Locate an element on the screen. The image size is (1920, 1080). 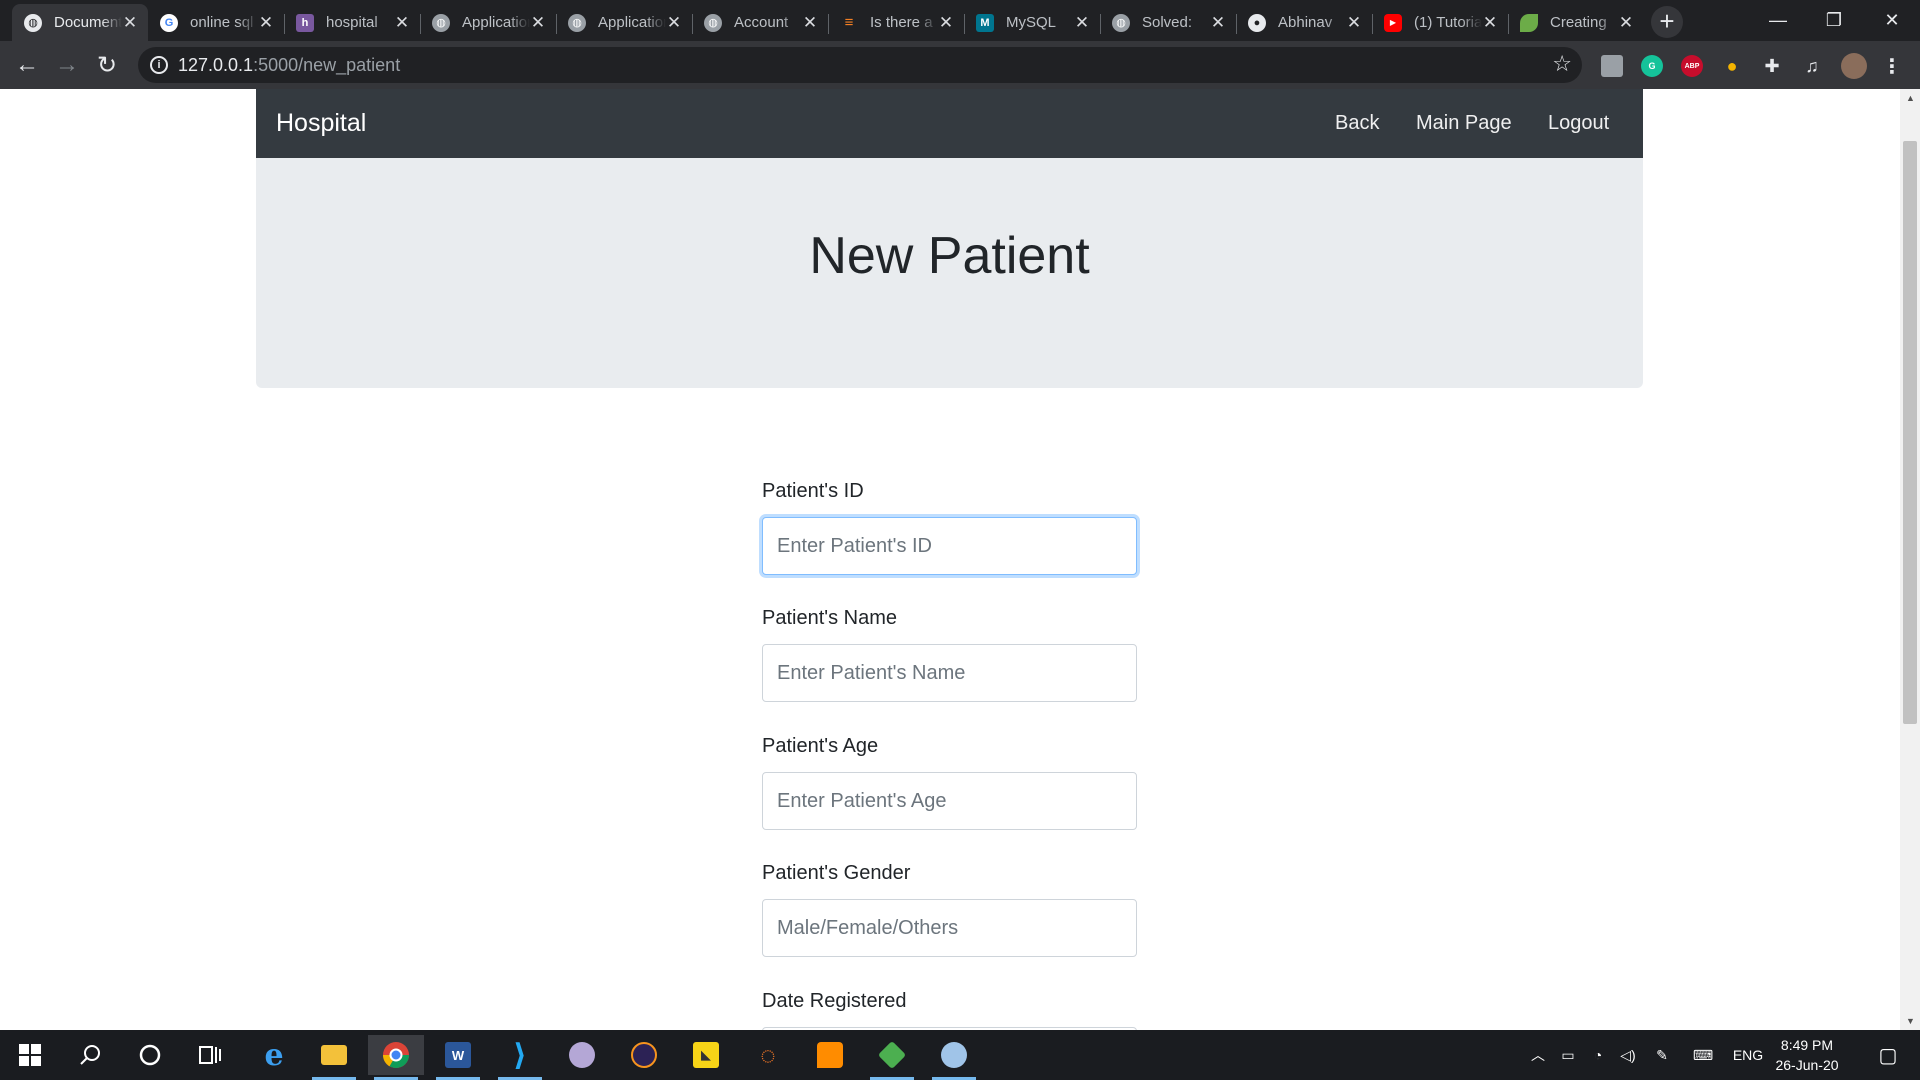
battery-icon: ▭ is located at coordinates (1568, 1055).